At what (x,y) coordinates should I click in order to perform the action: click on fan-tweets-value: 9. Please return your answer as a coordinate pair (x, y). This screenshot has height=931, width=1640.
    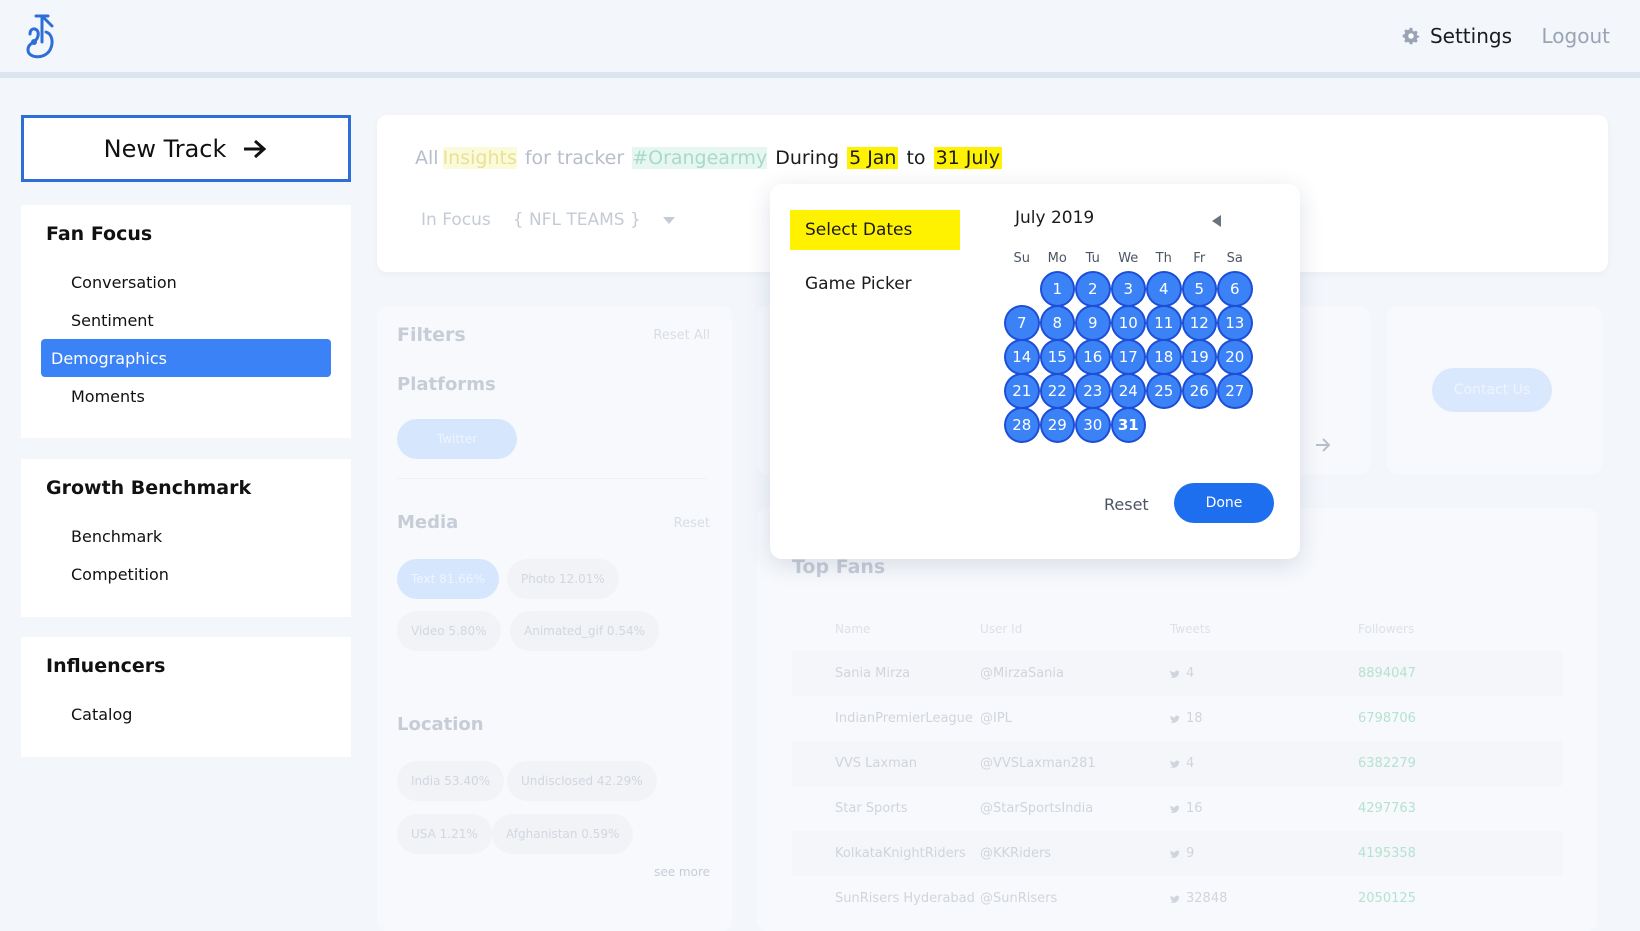
    Looking at the image, I should click on (1190, 853).